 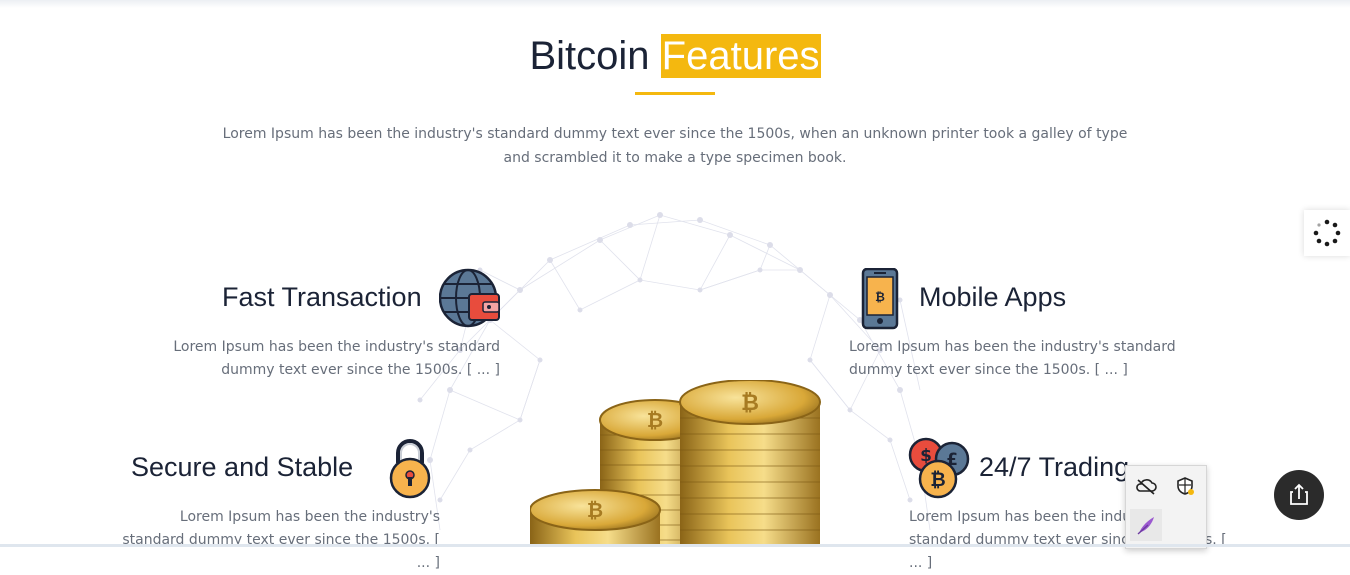 I want to click on section-title-highlight: Features, so click(x=740, y=56).